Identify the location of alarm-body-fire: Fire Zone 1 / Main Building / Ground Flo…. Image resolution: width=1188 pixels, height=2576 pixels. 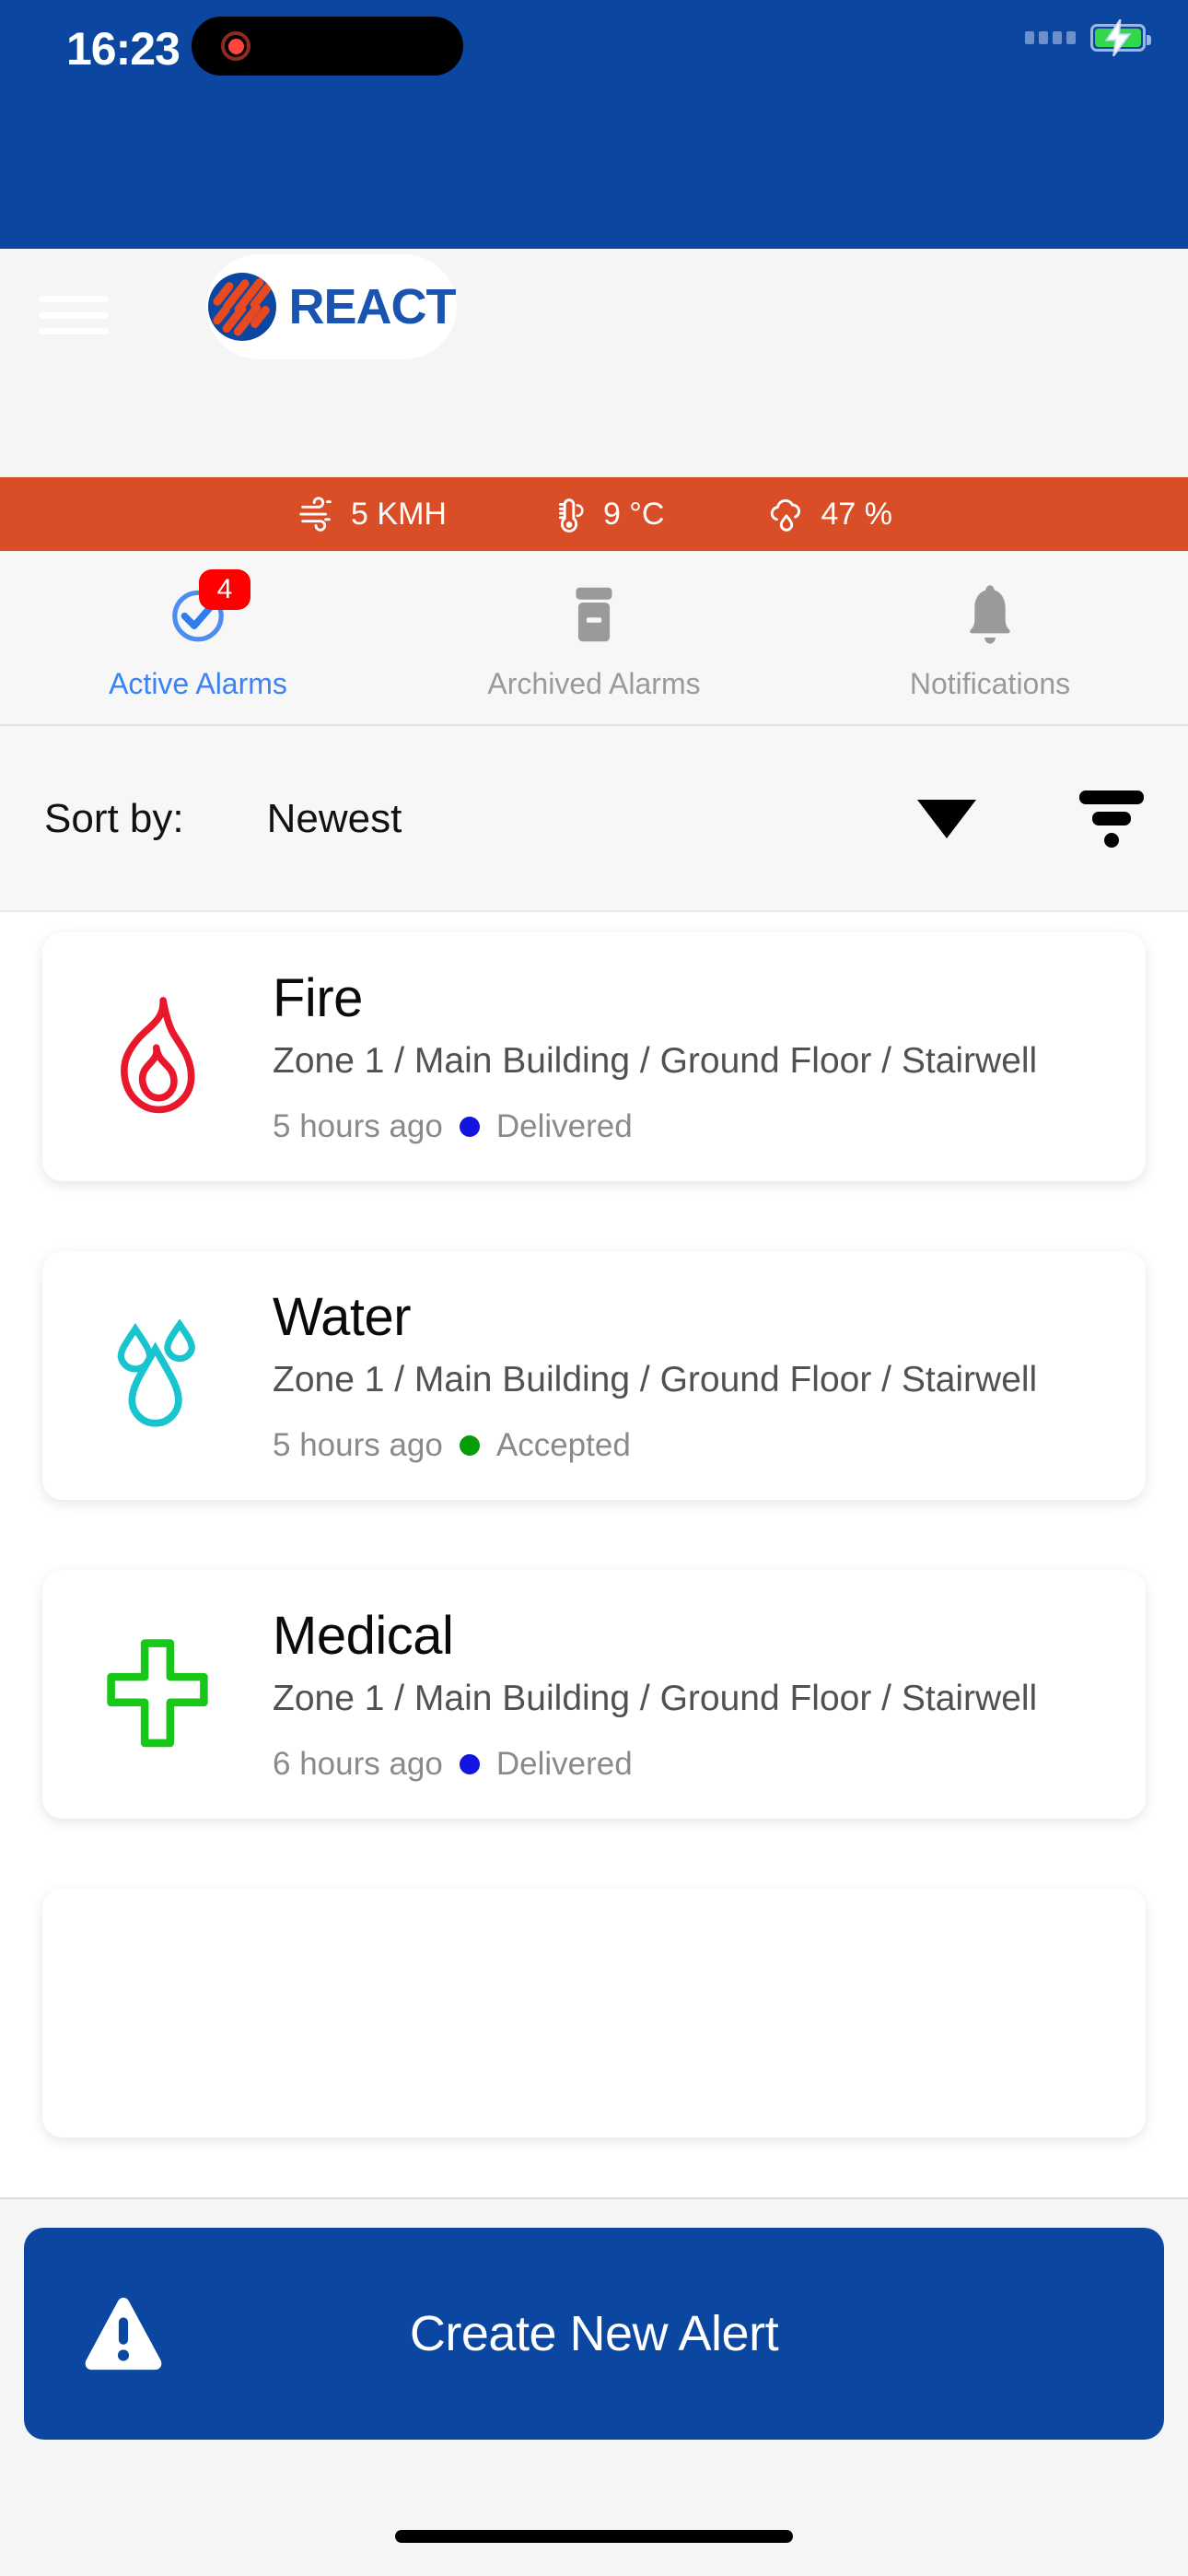
(709, 1056).